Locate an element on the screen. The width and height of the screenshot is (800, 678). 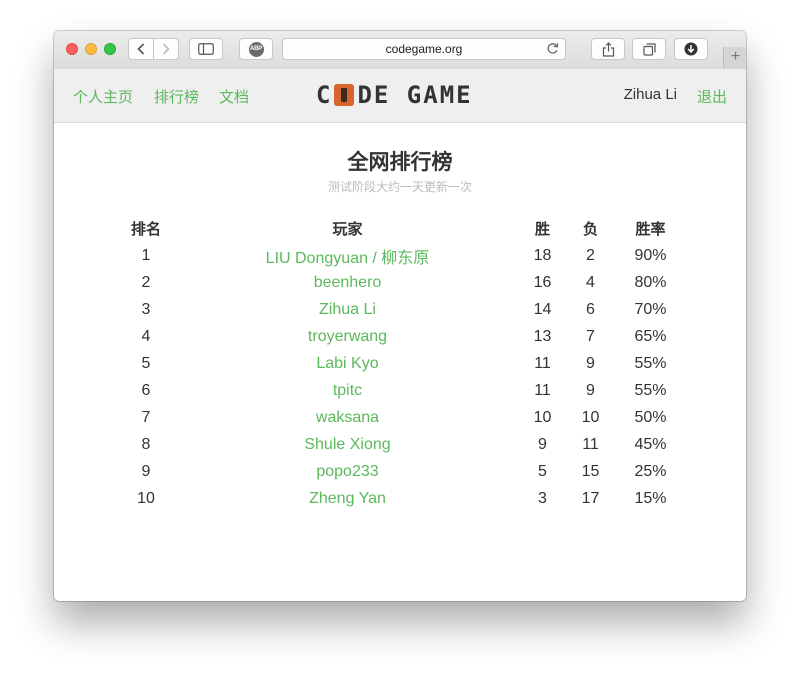
player-cell: Labi Kyo is located at coordinates (347, 363).